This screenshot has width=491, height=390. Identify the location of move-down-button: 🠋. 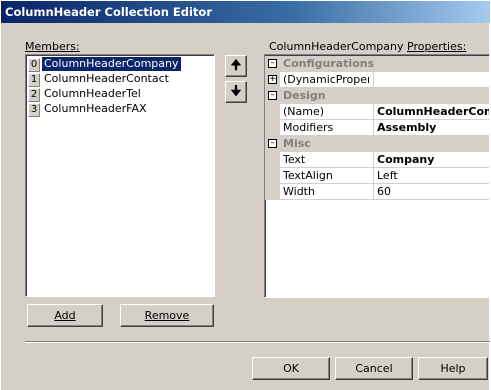
(236, 92).